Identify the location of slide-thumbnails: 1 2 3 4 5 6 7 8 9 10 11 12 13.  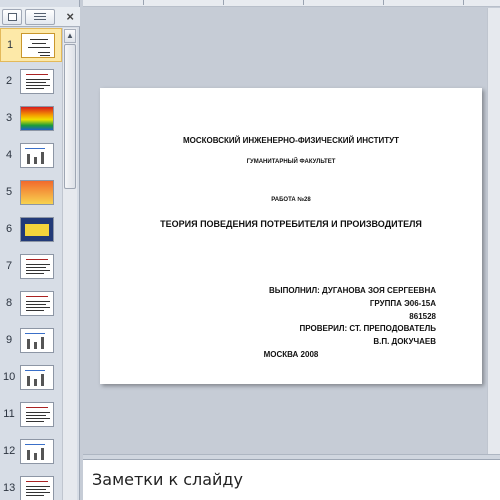
(31, 264).